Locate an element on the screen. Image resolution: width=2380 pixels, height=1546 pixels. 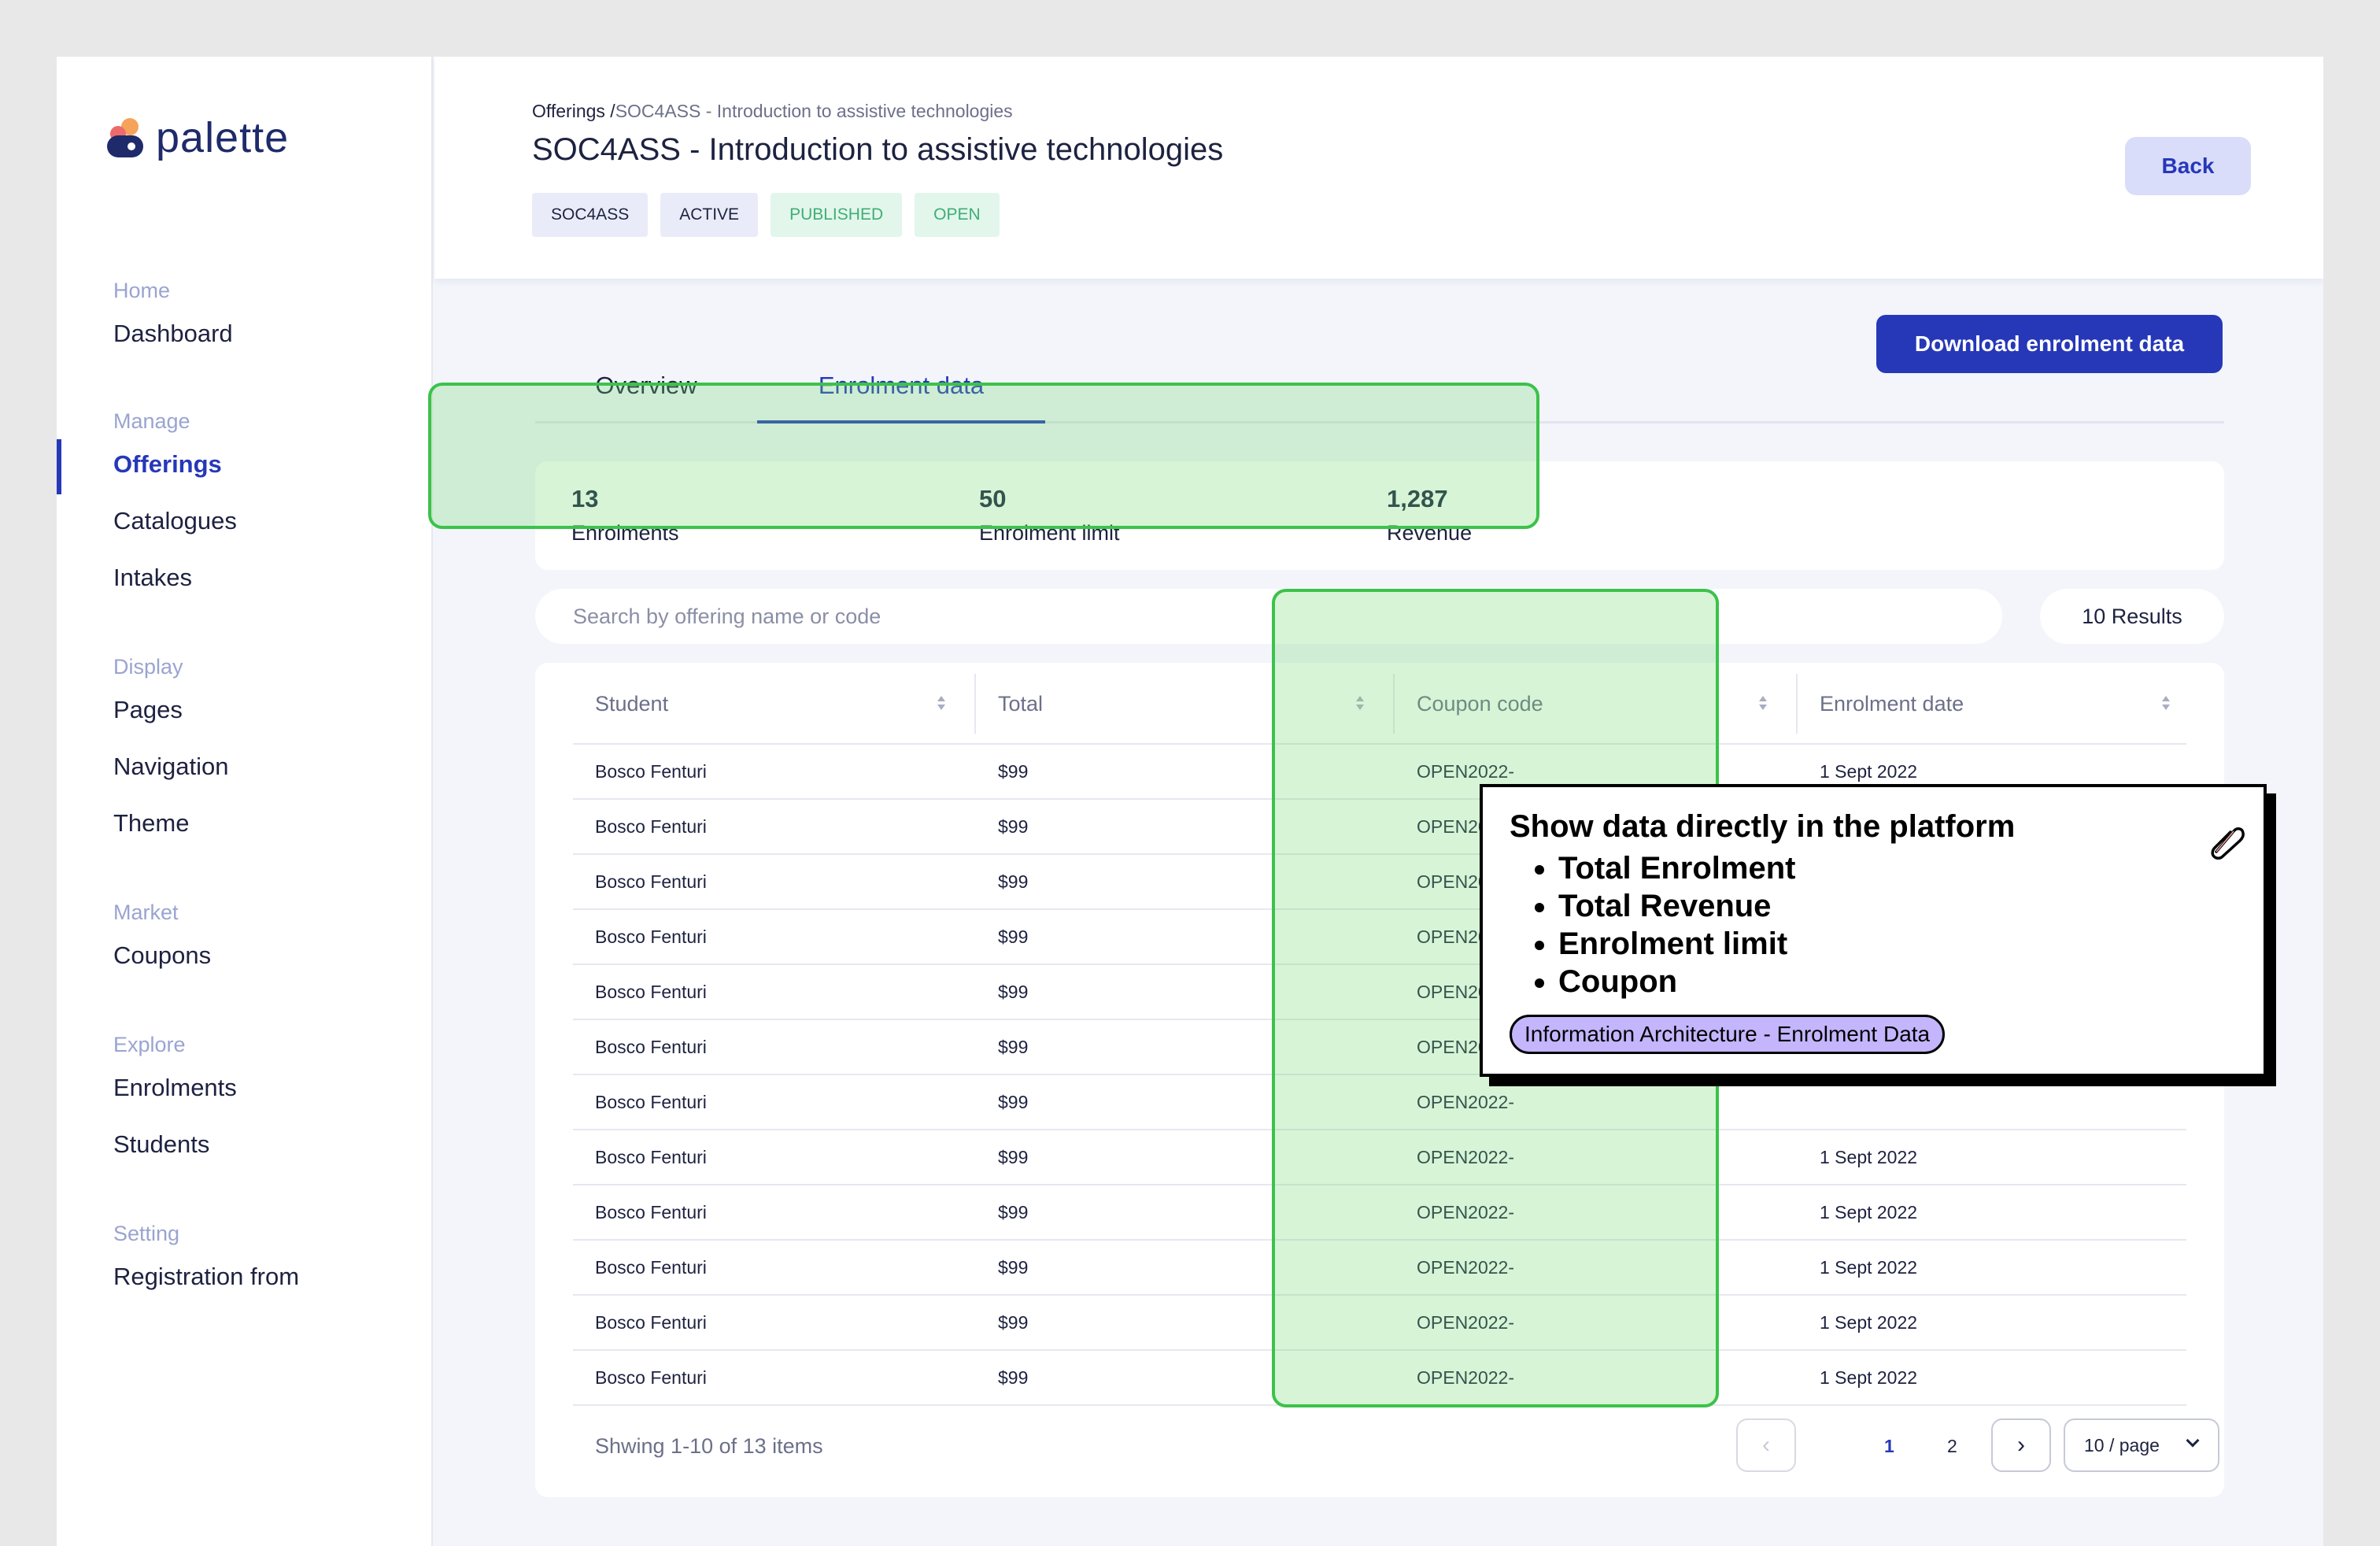
annotation-bullet: Enrolment limit is located at coordinates (1898, 944).